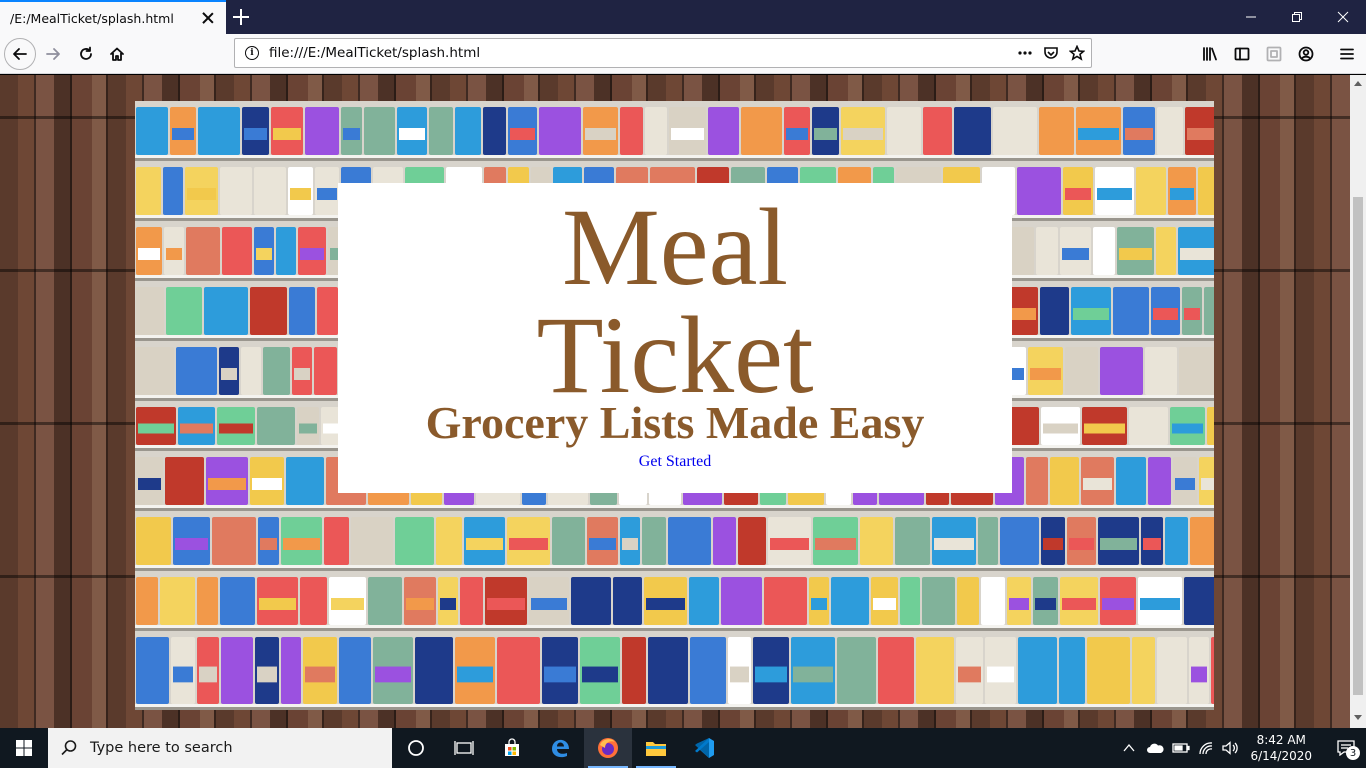 The width and height of the screenshot is (1366, 768). I want to click on chevron-up-icon, so click(1129, 748).